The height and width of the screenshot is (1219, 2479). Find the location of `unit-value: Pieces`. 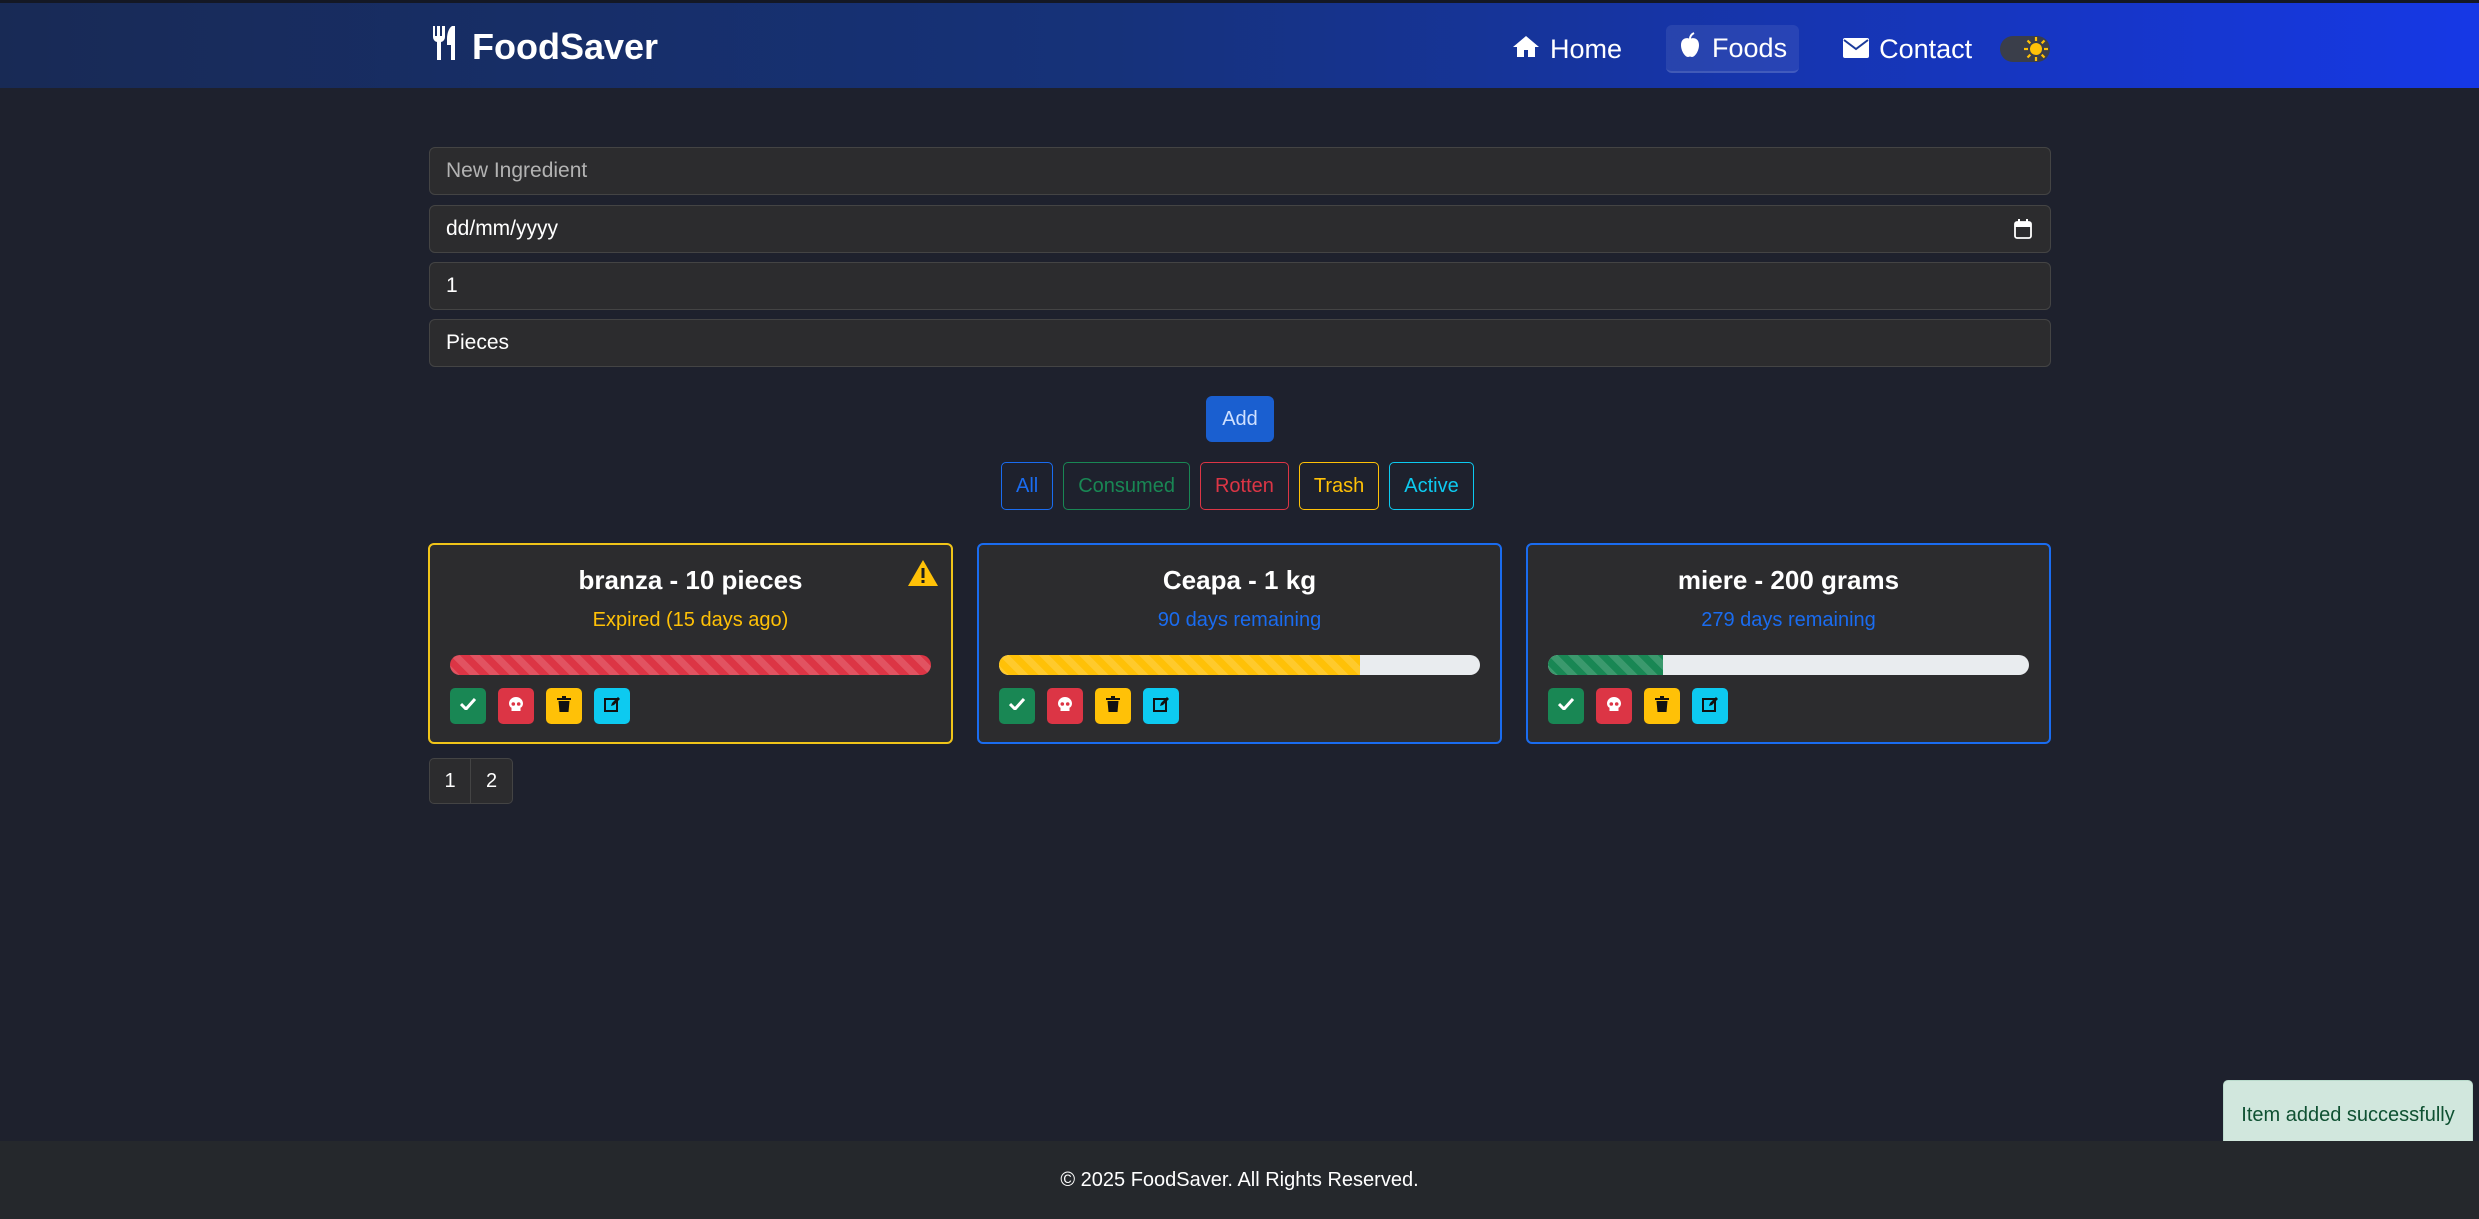

unit-value: Pieces is located at coordinates (478, 342).